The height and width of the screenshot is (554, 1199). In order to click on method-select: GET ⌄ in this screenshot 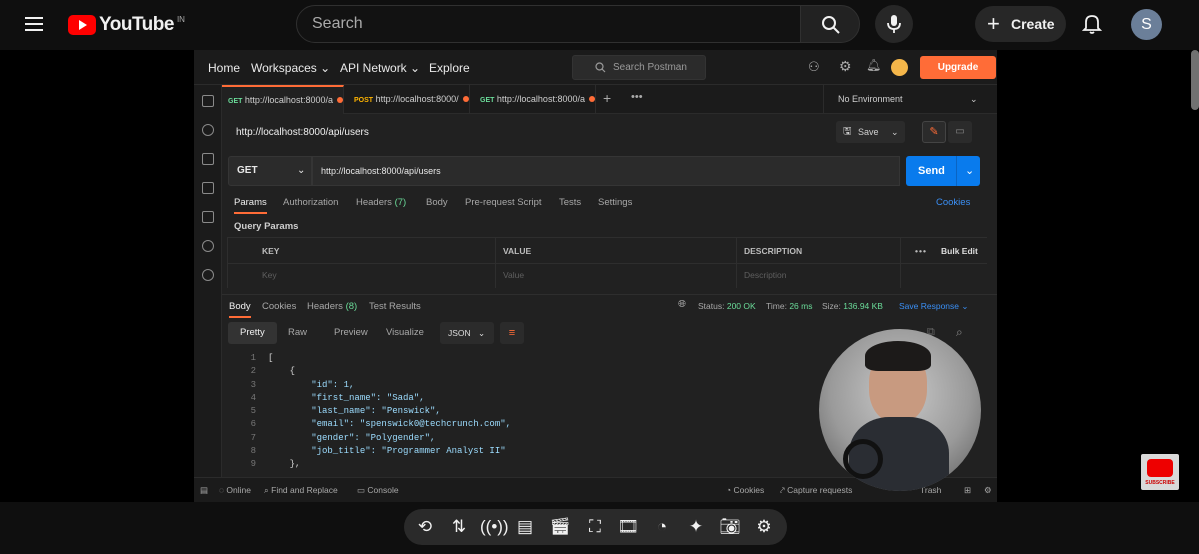, I will do `click(270, 171)`.